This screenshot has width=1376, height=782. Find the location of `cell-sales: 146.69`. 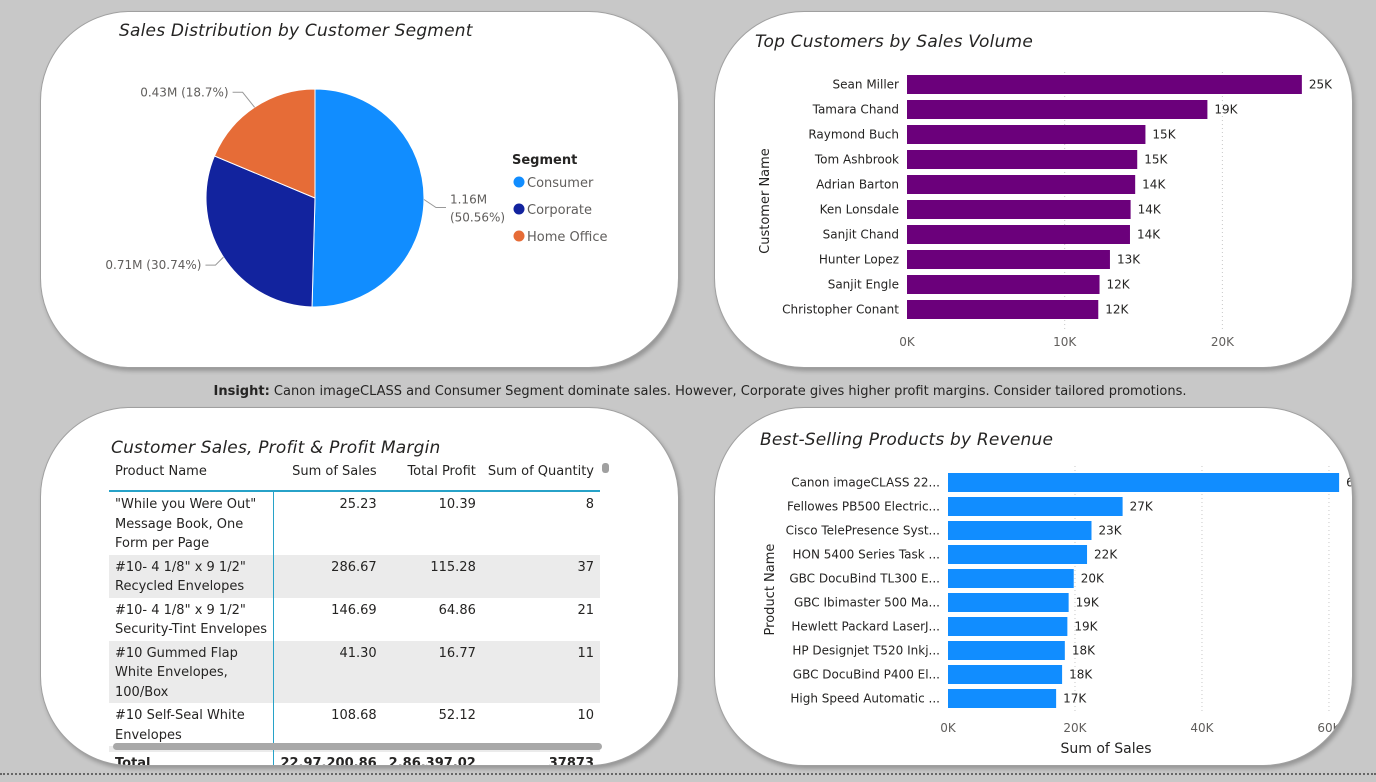

cell-sales: 146.69 is located at coordinates (354, 610).